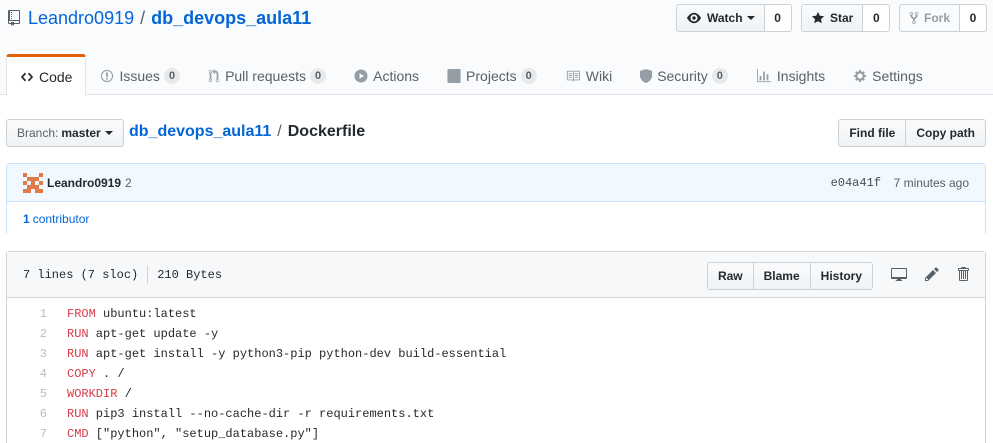  Describe the element at coordinates (56, 76) in the screenshot. I see `tab-label: Code` at that location.